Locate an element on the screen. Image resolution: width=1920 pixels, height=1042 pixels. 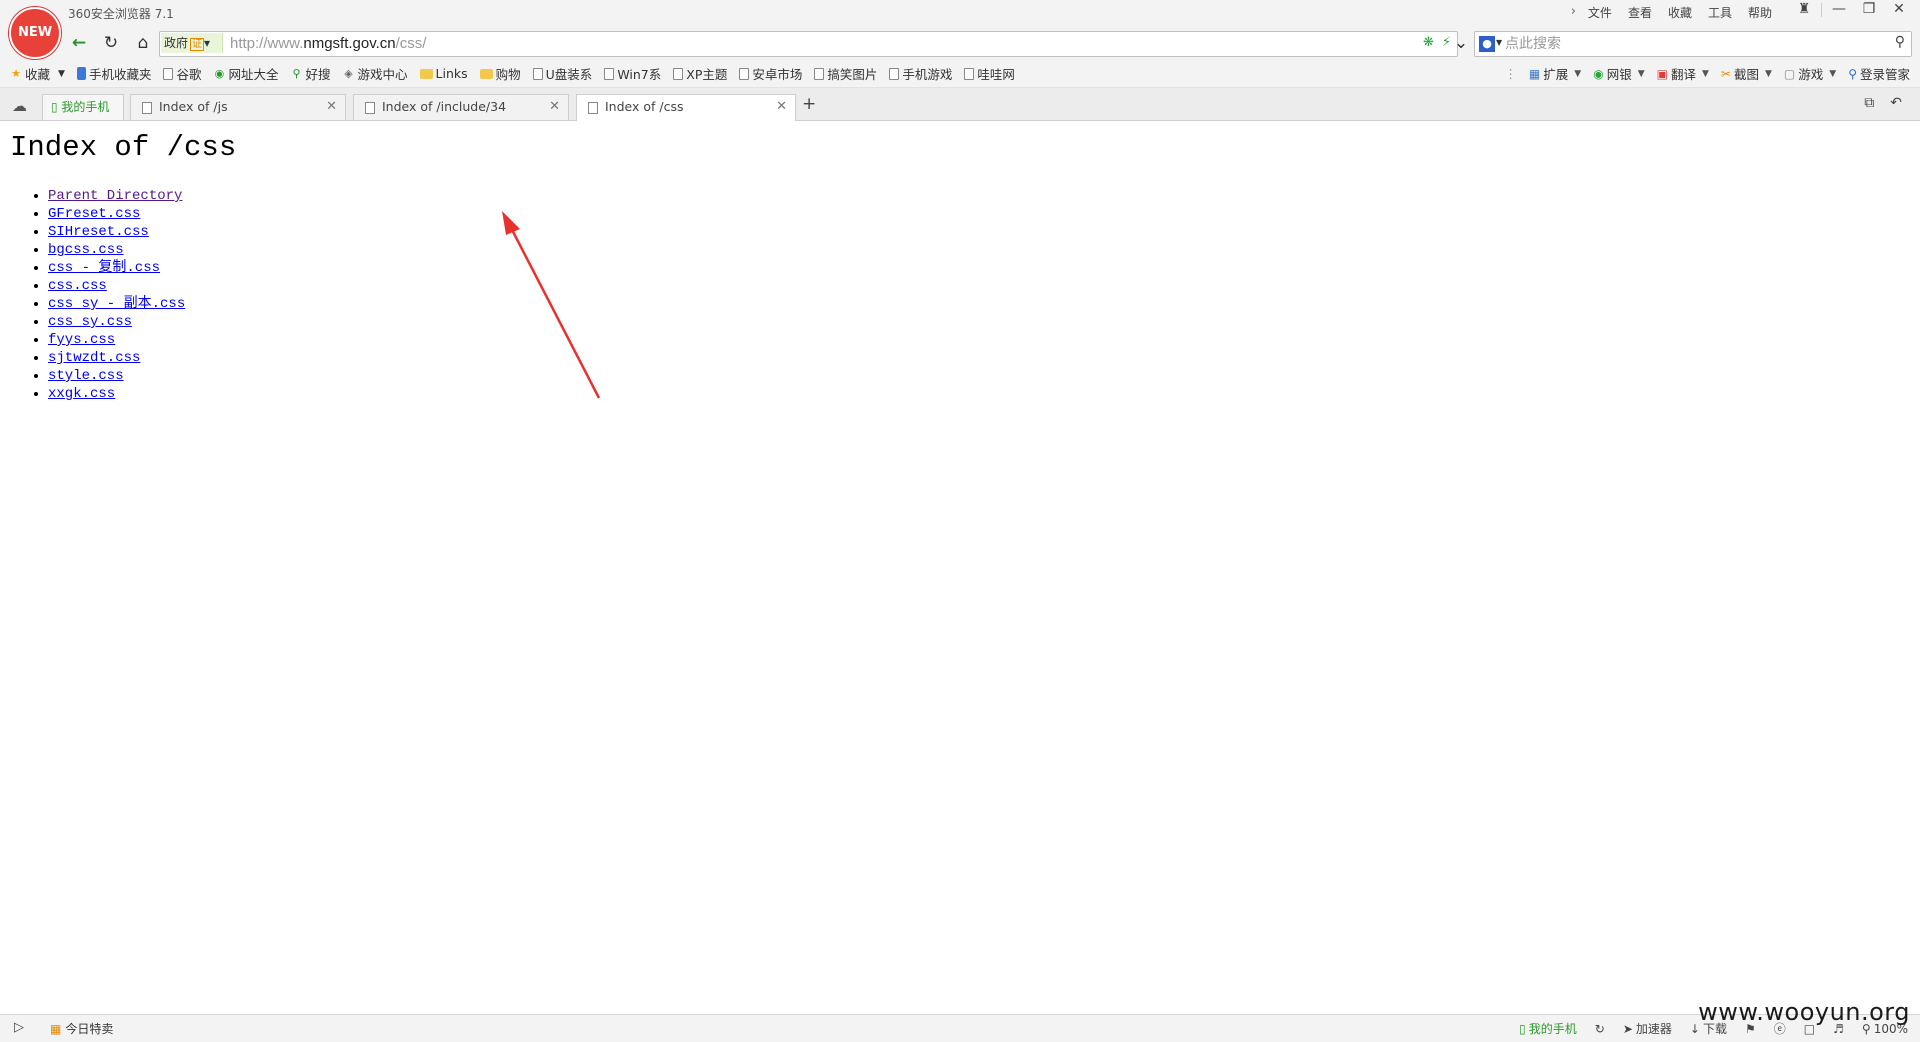
minimize-icon: — is located at coordinates (1839, 10).